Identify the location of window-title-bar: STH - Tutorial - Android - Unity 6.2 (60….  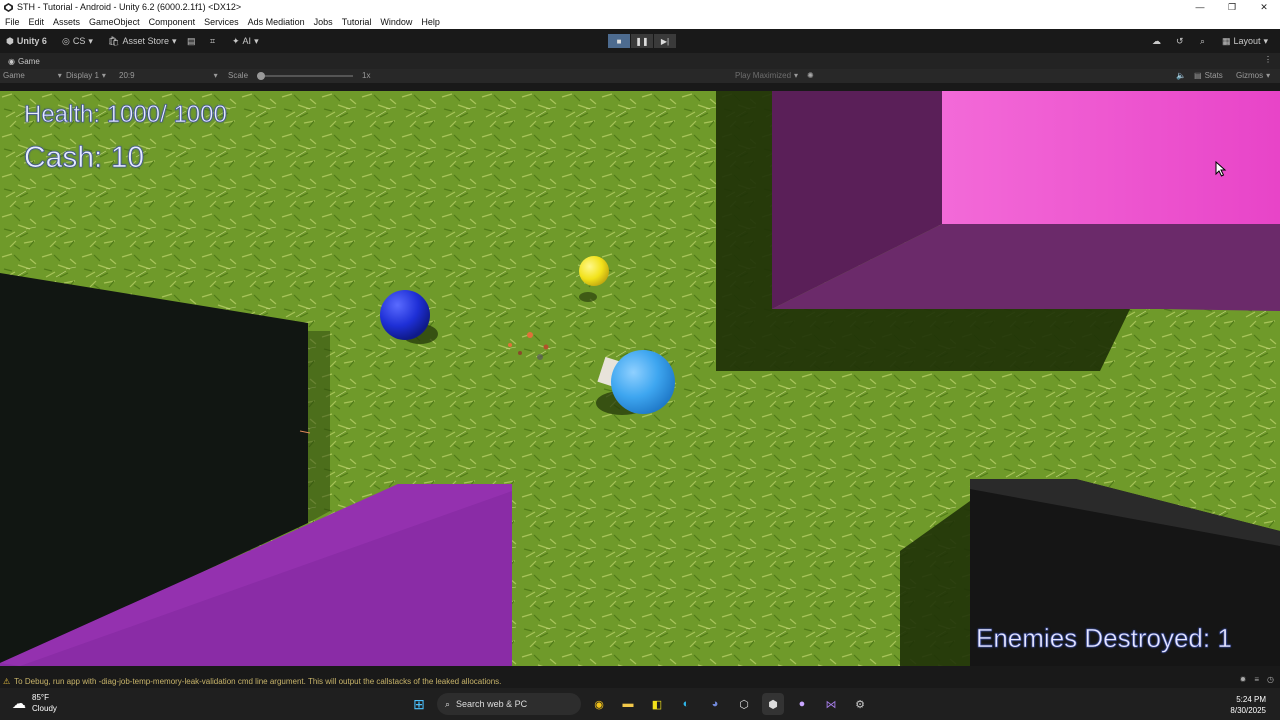
(640, 7).